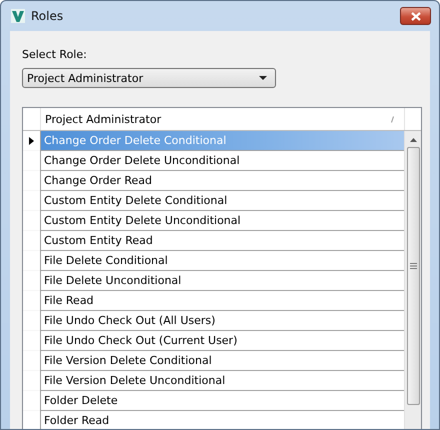  Describe the element at coordinates (392, 119) in the screenshot. I see `sort-icon` at that location.